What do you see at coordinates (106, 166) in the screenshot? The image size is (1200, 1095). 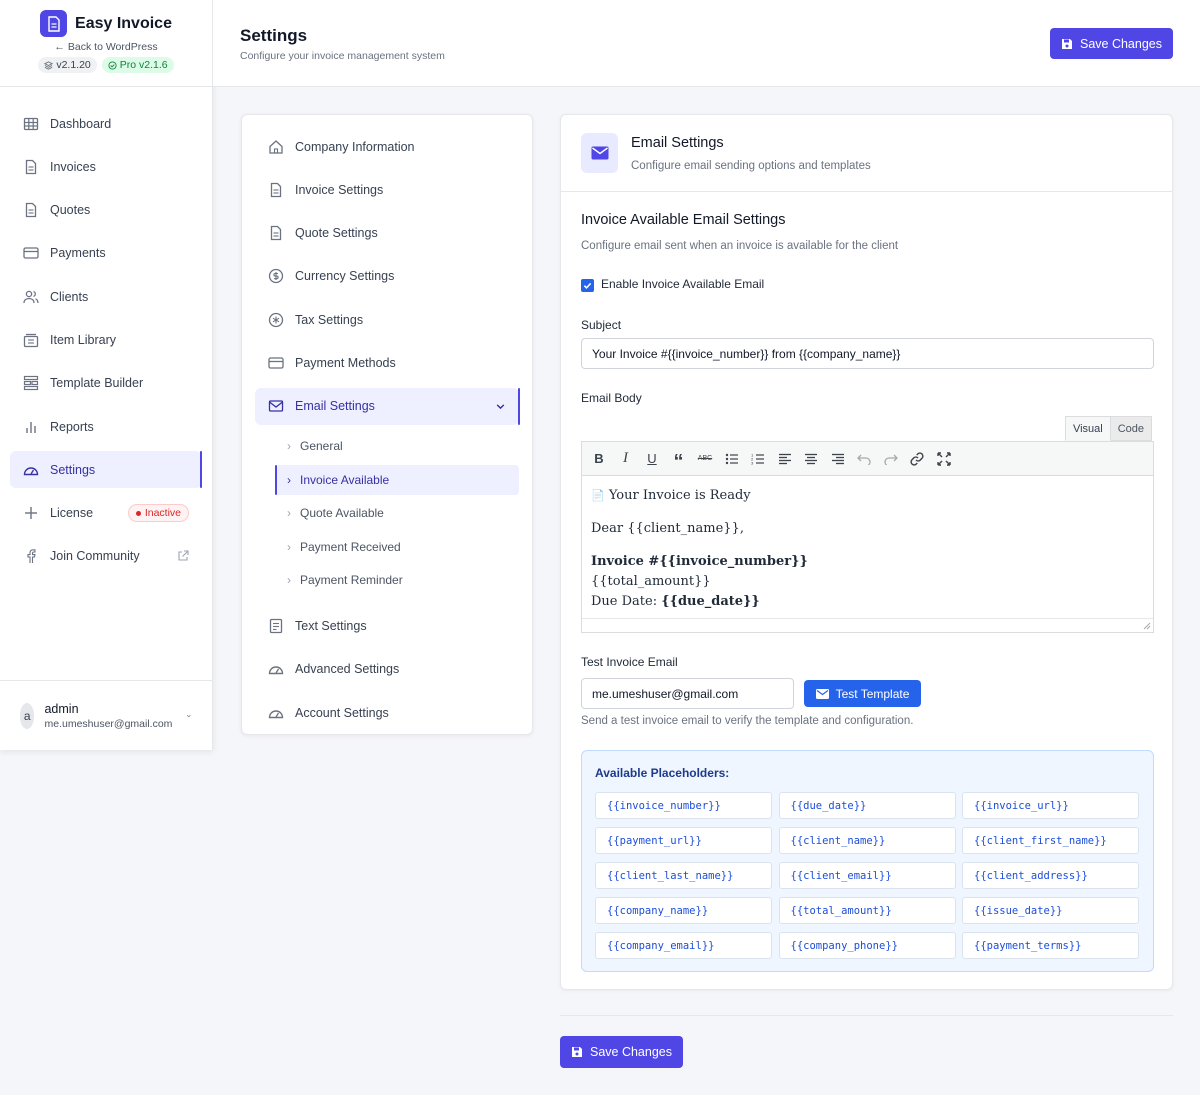 I see `sidebar-item-invoices: Invoices` at bounding box center [106, 166].